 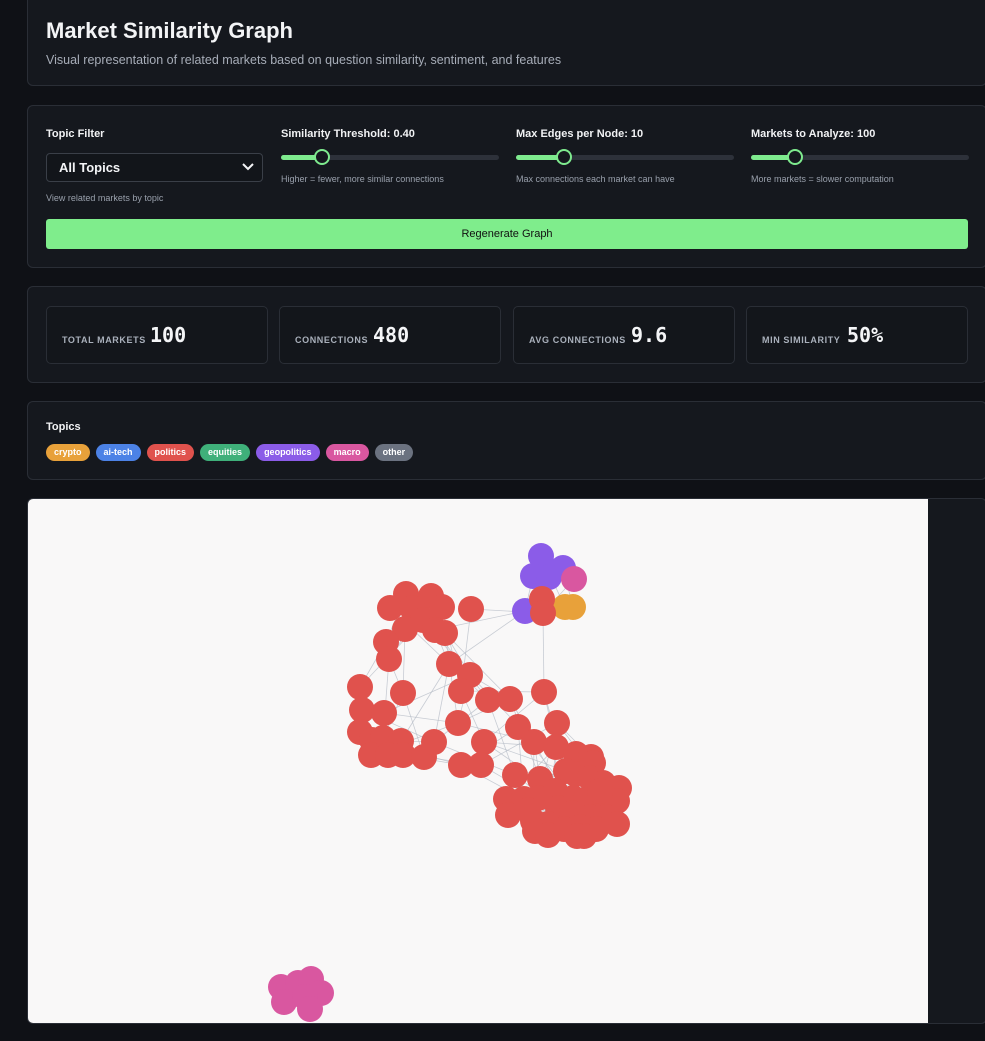 I want to click on regenerate-graph-button: Regenerate Graph, so click(x=507, y=234).